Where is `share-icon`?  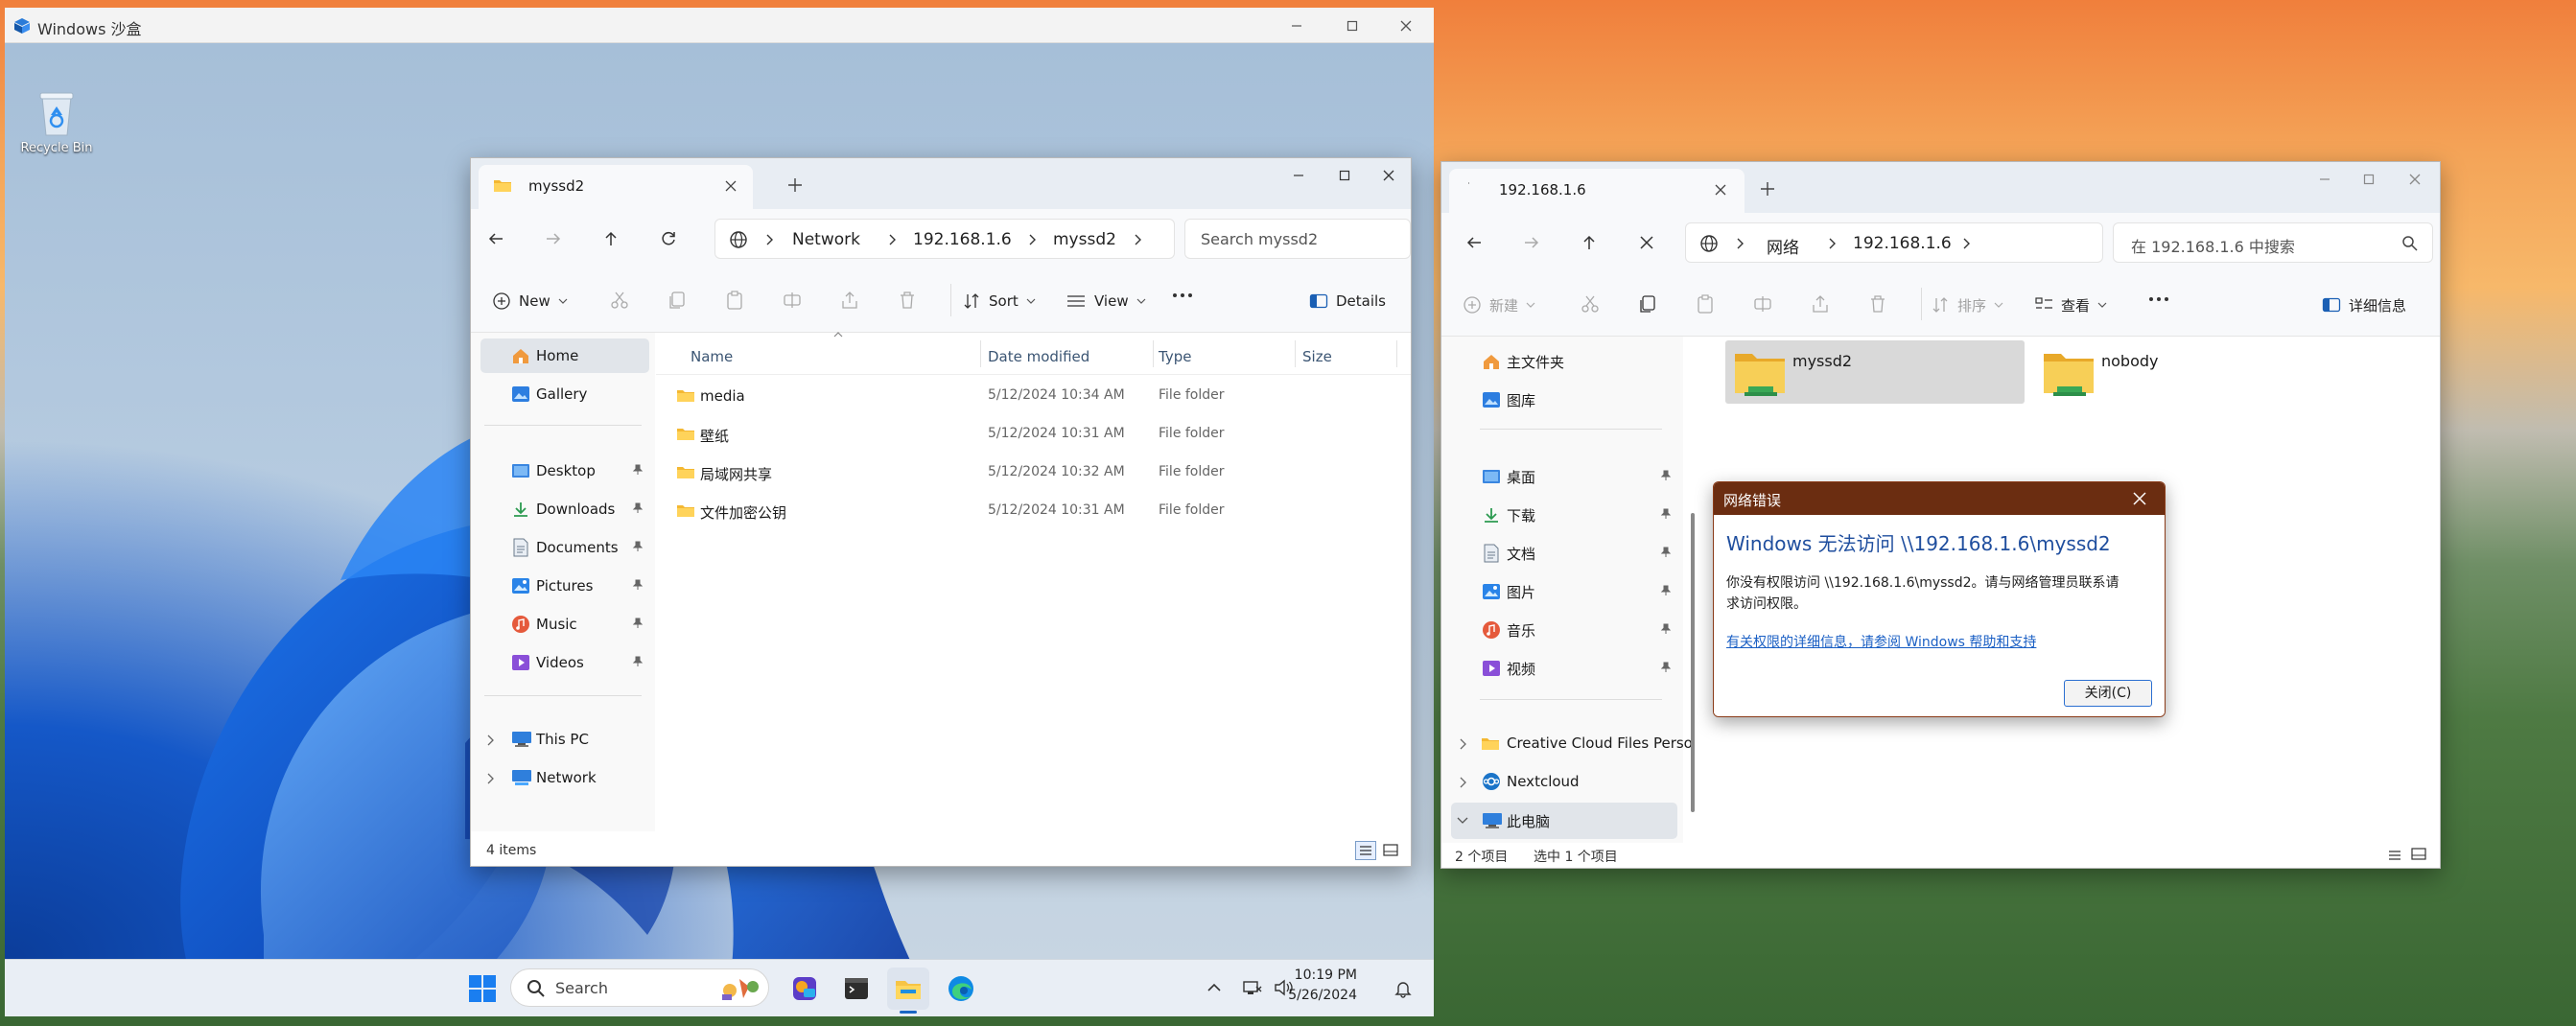 share-icon is located at coordinates (849, 301).